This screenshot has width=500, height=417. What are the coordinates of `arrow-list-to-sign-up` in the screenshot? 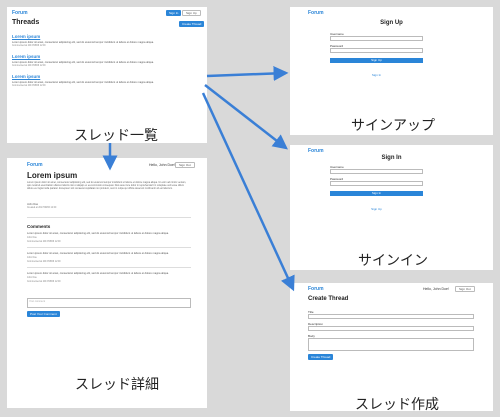 It's located at (247, 73).